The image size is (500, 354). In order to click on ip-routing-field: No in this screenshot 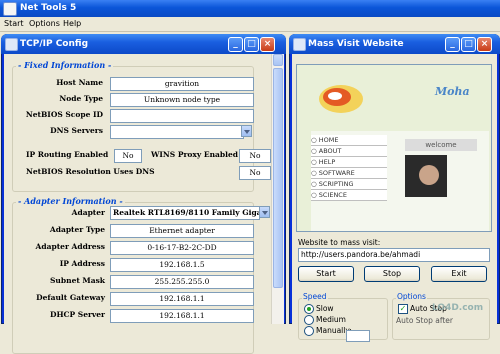, I will do `click(128, 156)`.